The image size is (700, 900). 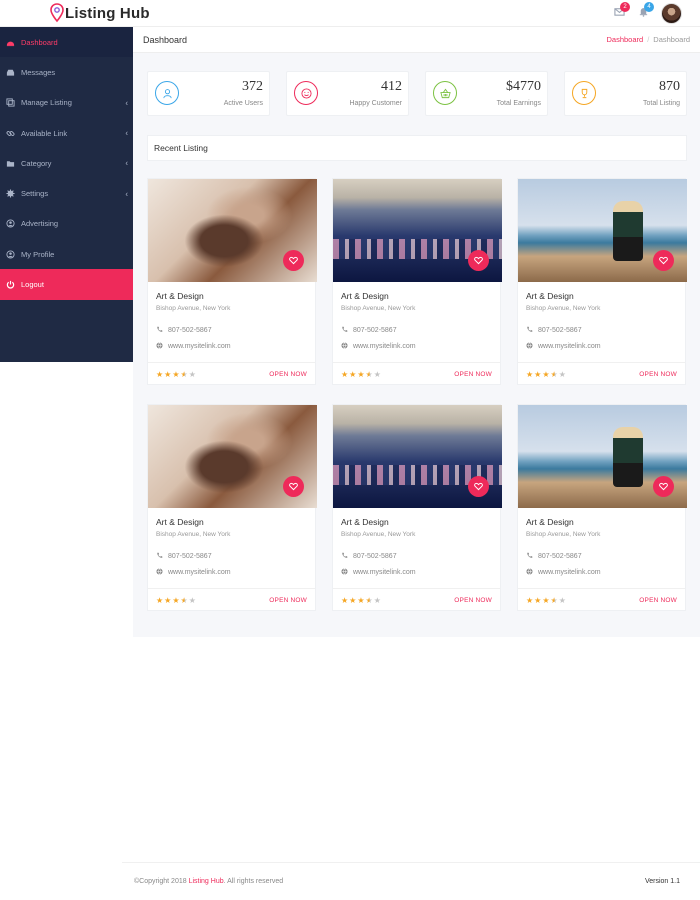 I want to click on sidebar-item-label: Dashboard, so click(x=39, y=42).